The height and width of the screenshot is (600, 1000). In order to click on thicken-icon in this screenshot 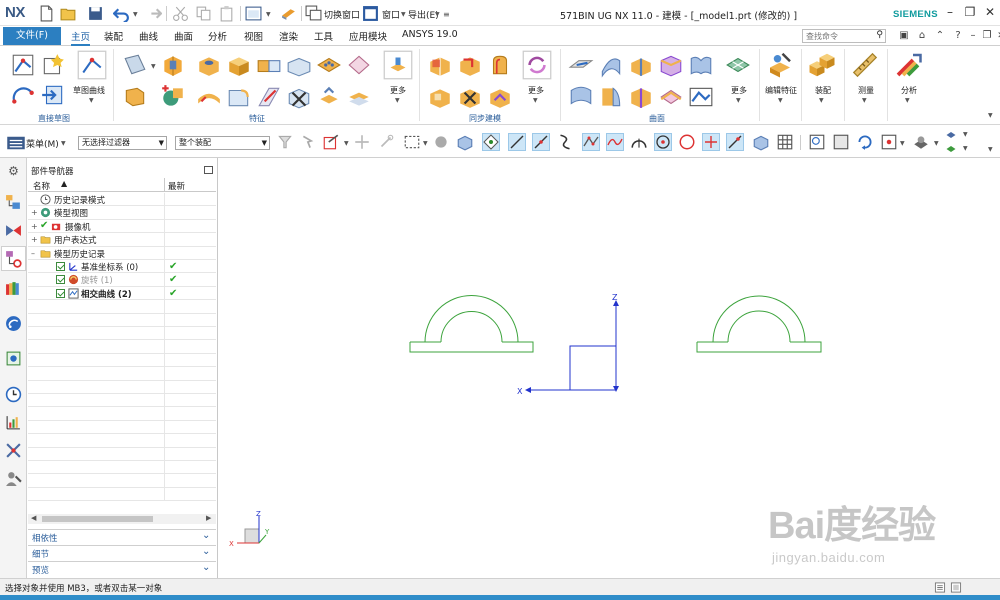, I will do `click(671, 97)`.